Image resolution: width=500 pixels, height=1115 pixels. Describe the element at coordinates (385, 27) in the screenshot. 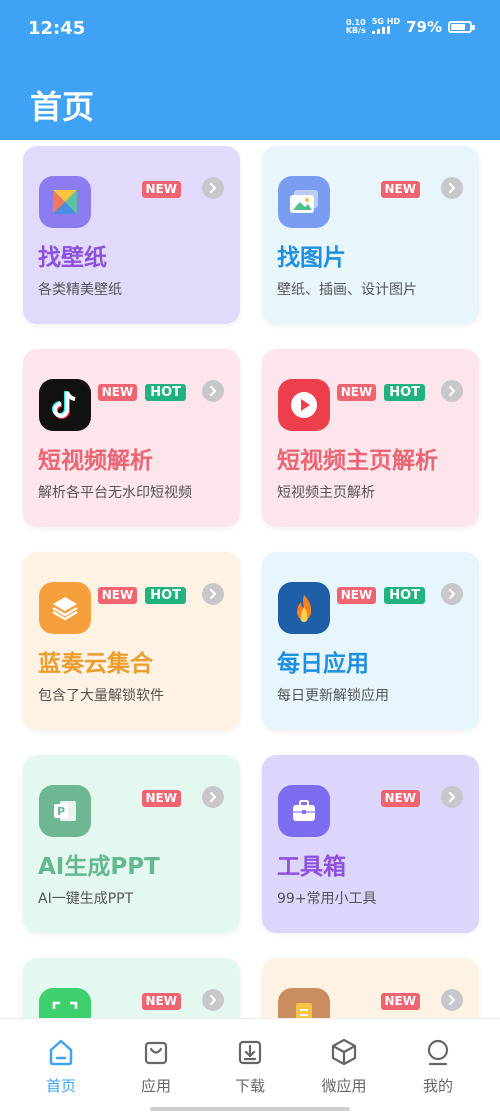

I see `signal-icon: 5G HD` at that location.